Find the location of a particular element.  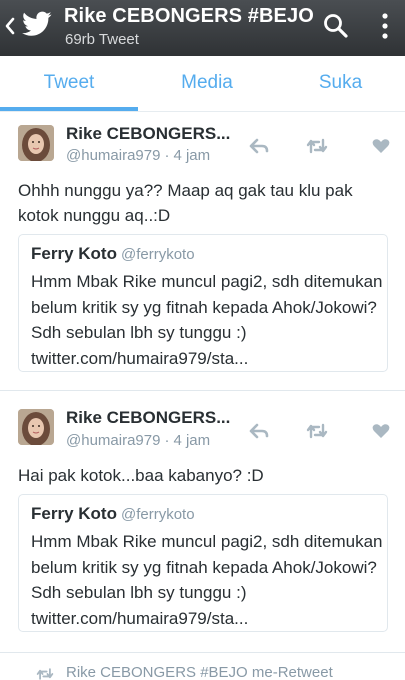

tab-media: Media is located at coordinates (207, 84).